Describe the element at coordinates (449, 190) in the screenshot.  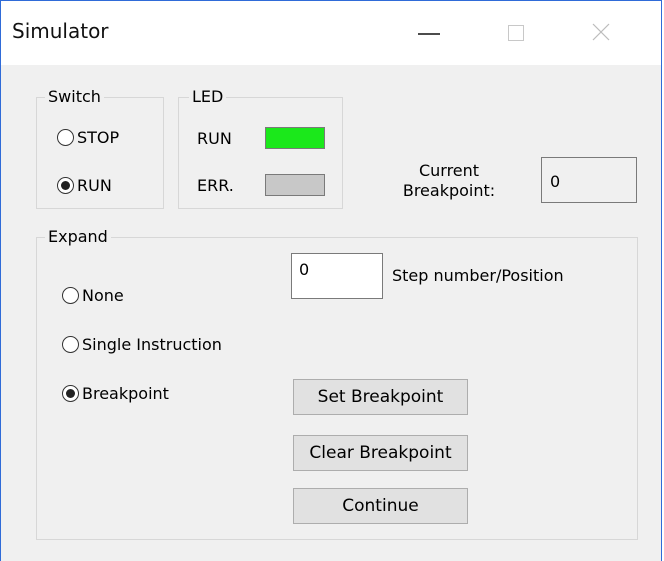
I see `current-breakpoint-label-line2: Breakpoint:` at that location.